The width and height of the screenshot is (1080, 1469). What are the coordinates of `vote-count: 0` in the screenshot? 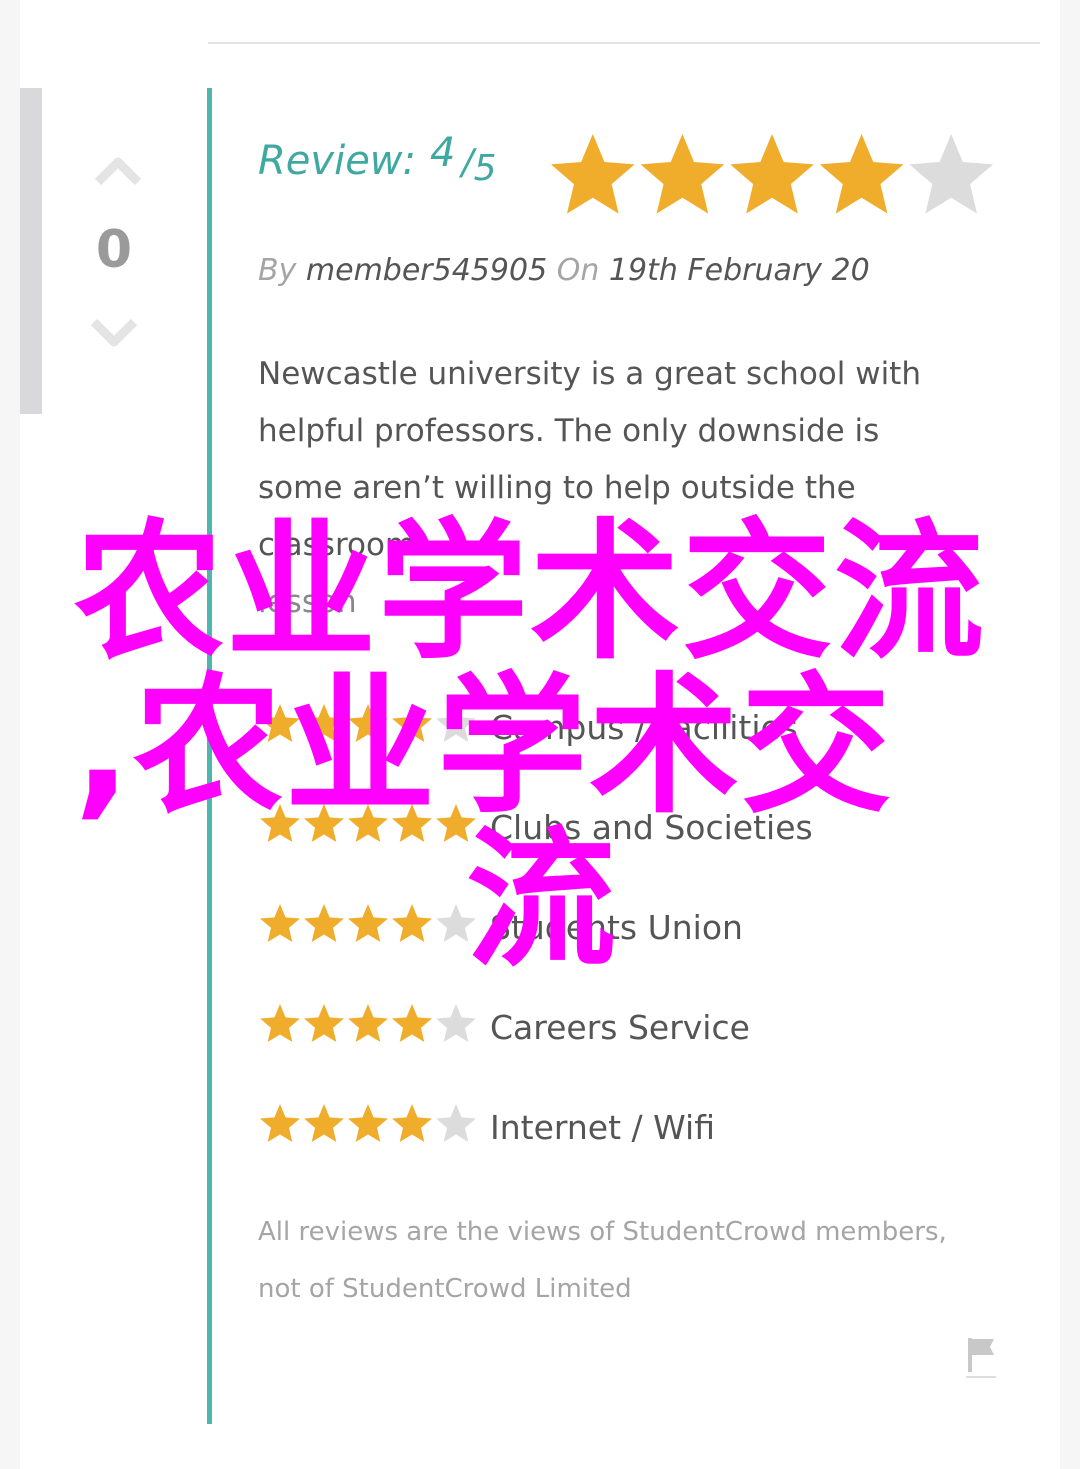 It's located at (114, 250).